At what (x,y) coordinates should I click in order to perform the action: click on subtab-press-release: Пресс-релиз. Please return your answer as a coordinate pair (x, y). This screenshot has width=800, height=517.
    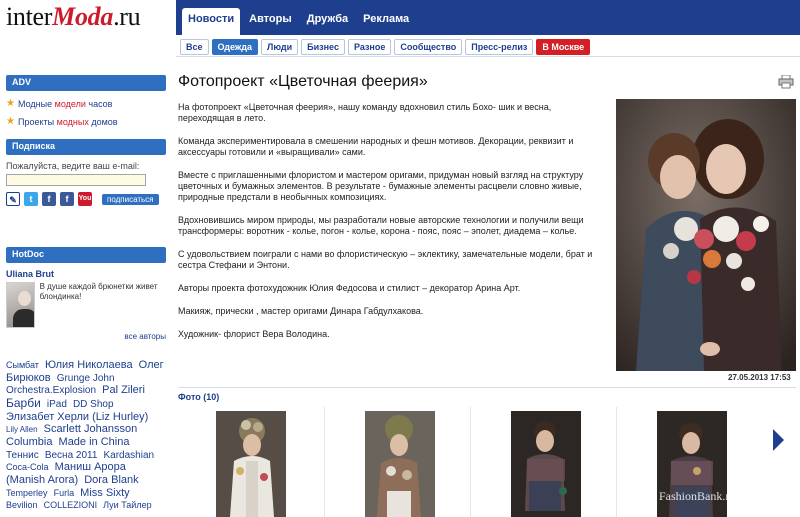
    Looking at the image, I should click on (499, 47).